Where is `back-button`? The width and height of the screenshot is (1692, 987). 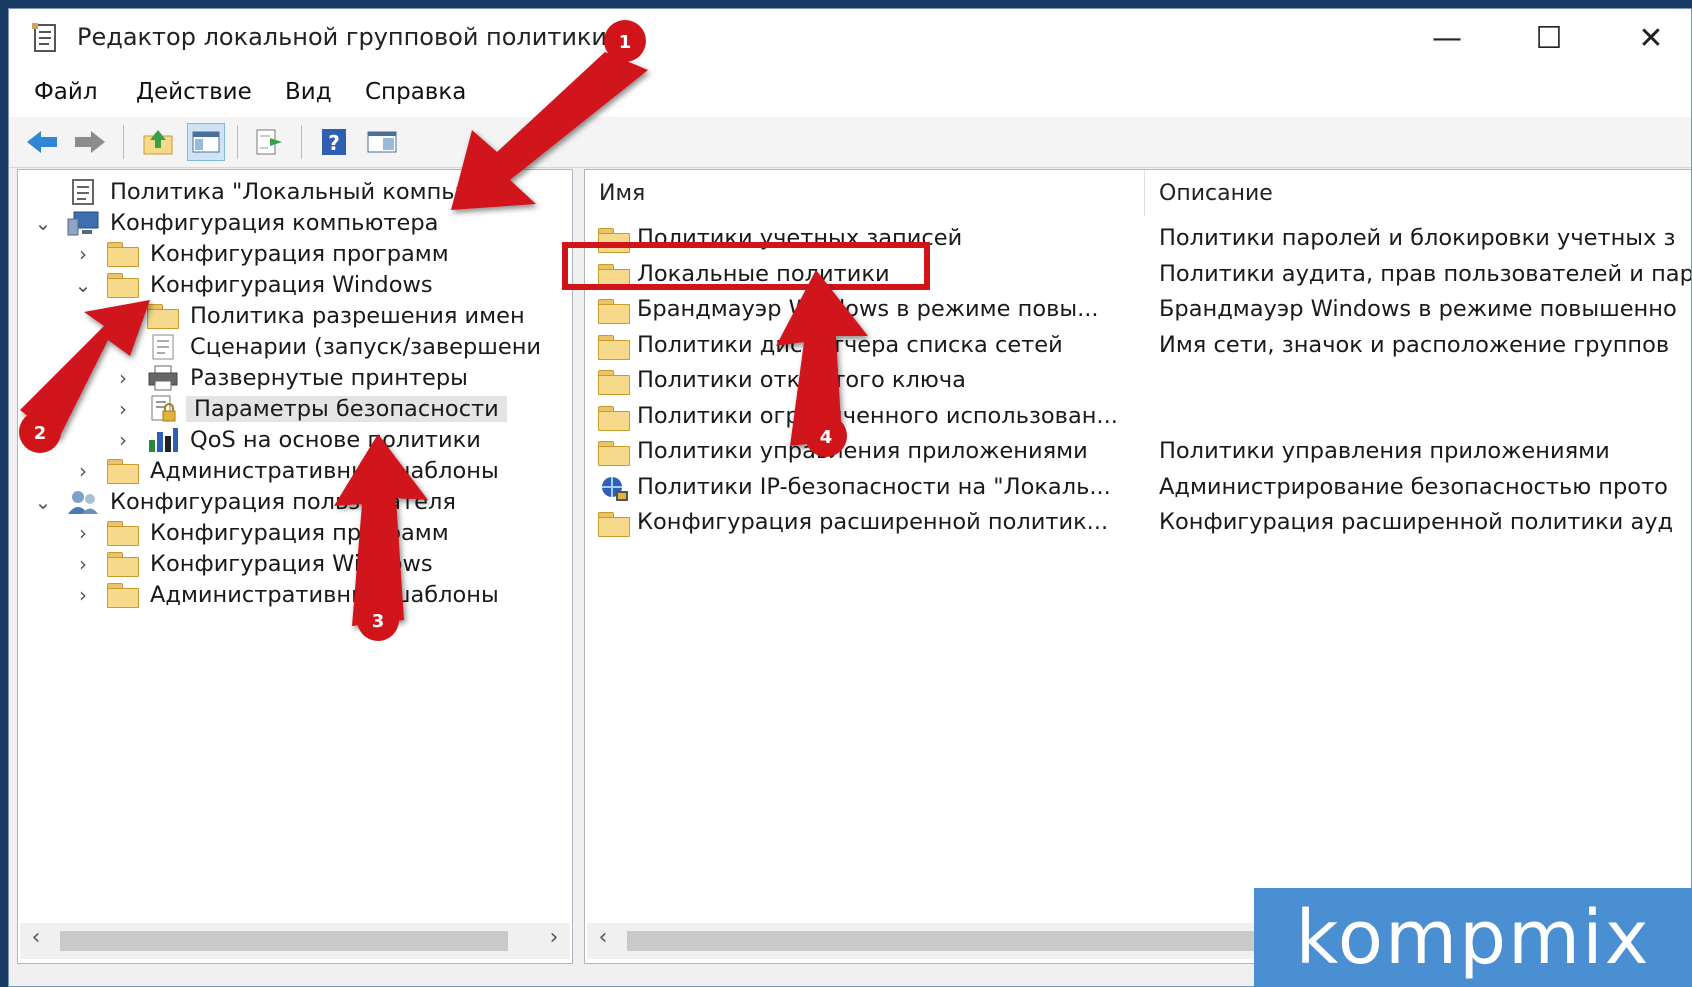 back-button is located at coordinates (42, 142).